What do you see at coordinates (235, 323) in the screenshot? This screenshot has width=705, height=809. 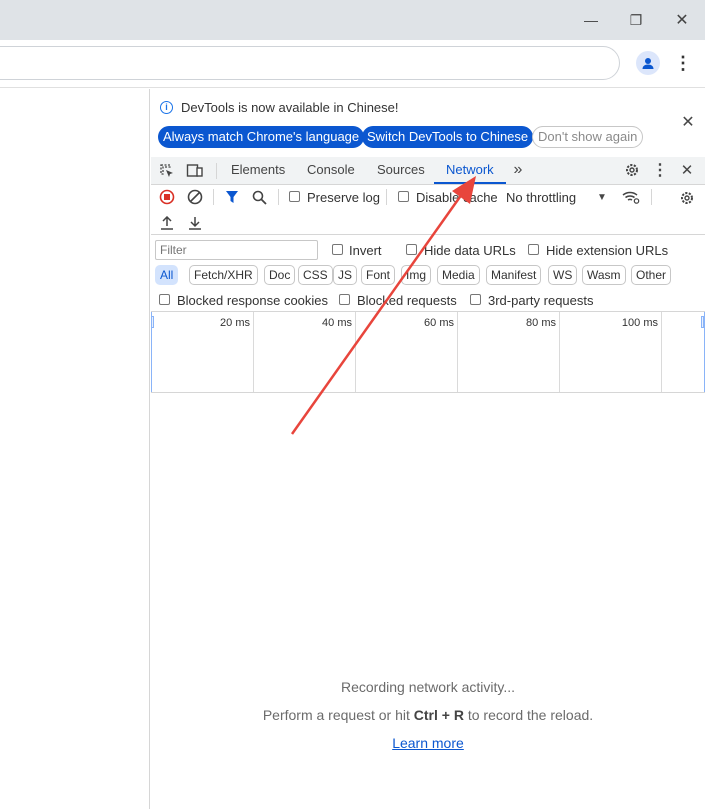 I see `tick-label: 20 ms` at bounding box center [235, 323].